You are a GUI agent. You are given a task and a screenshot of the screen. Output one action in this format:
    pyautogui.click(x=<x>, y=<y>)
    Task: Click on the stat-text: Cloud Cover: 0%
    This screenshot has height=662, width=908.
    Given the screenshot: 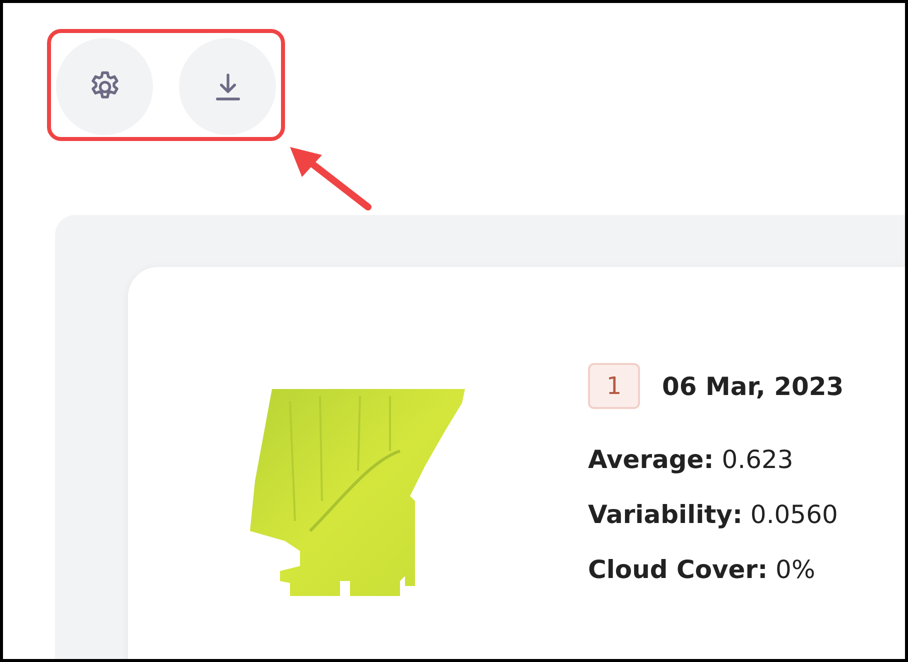 What is the action you would take?
    pyautogui.click(x=702, y=569)
    